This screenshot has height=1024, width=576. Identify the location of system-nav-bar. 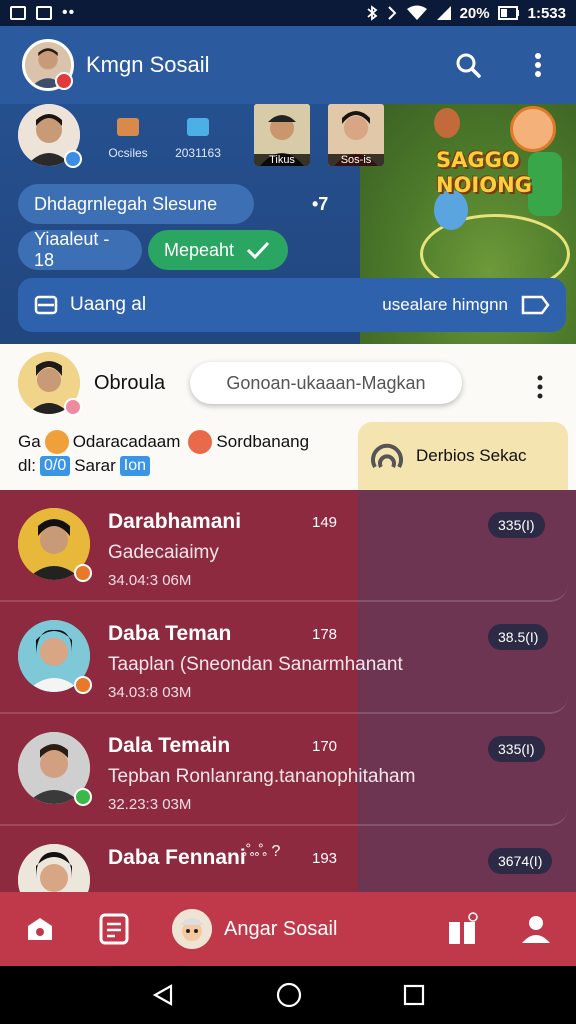
(288, 995).